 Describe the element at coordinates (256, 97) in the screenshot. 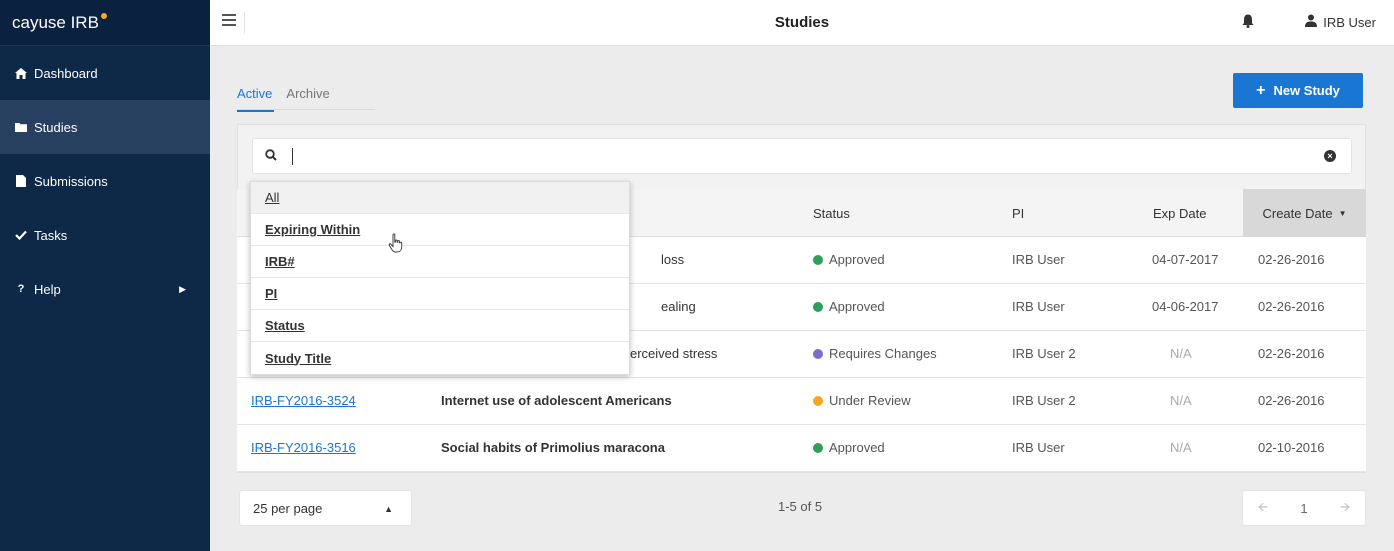

I see `tab-active: Active` at that location.